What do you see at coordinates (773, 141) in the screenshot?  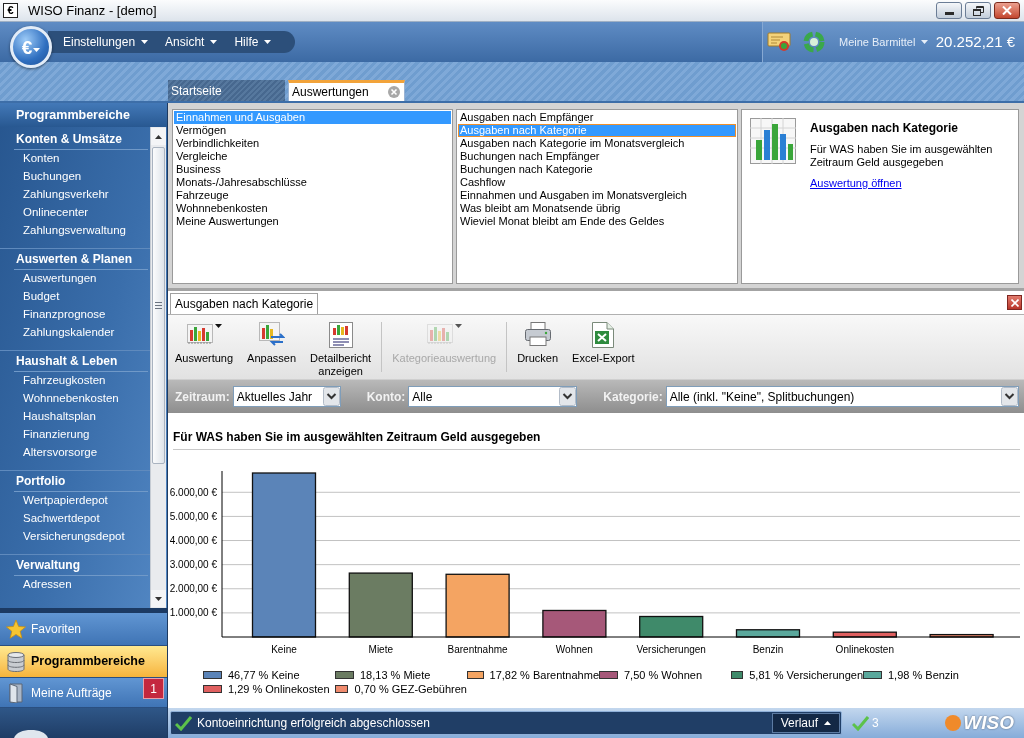 I see `chart-icon` at bounding box center [773, 141].